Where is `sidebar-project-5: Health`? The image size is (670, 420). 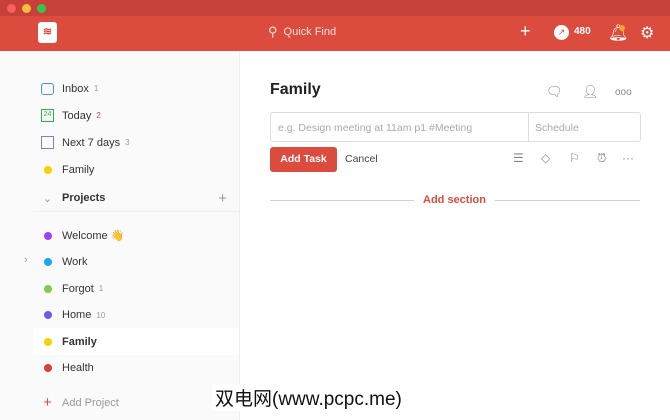 sidebar-project-5: Health is located at coordinates (136, 368).